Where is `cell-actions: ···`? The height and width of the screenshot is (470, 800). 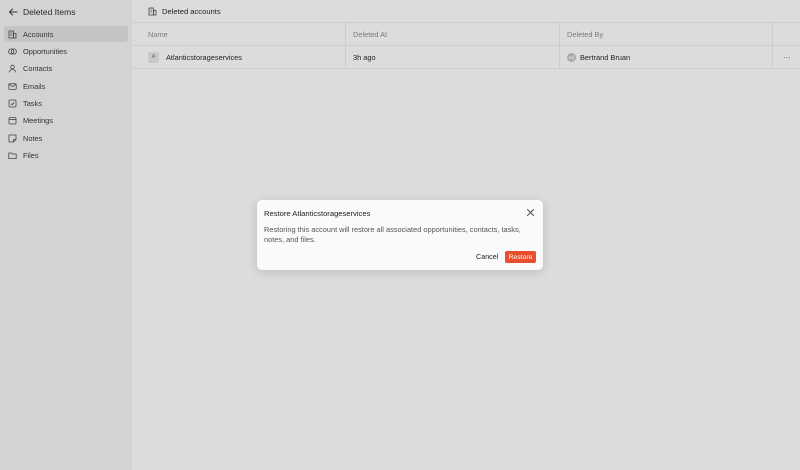 cell-actions: ··· is located at coordinates (786, 57).